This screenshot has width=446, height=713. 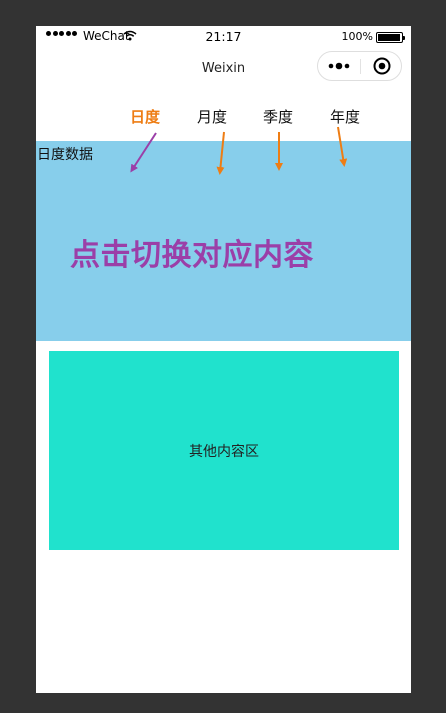 What do you see at coordinates (278, 116) in the screenshot?
I see `tab-season: 季度` at bounding box center [278, 116].